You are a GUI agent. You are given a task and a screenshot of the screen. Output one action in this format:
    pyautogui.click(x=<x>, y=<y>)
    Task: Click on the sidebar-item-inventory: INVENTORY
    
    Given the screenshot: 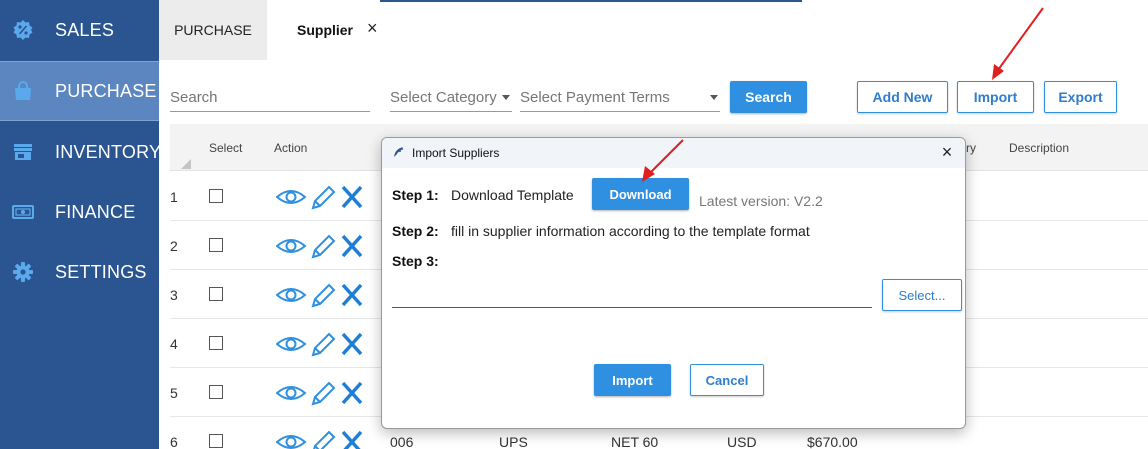 What is the action you would take?
    pyautogui.click(x=81, y=152)
    